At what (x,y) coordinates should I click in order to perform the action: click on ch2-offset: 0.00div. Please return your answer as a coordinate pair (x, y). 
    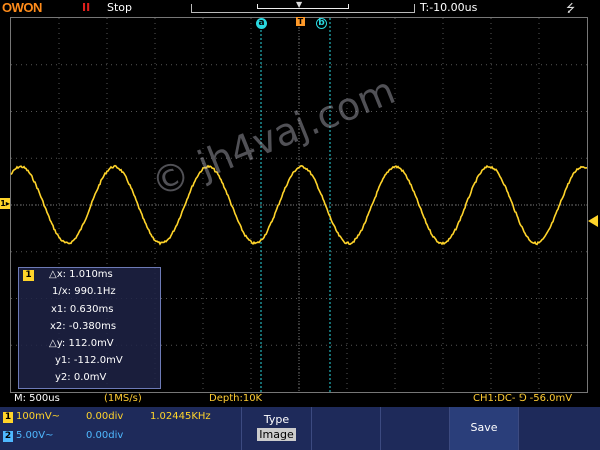
    Looking at the image, I should click on (105, 435).